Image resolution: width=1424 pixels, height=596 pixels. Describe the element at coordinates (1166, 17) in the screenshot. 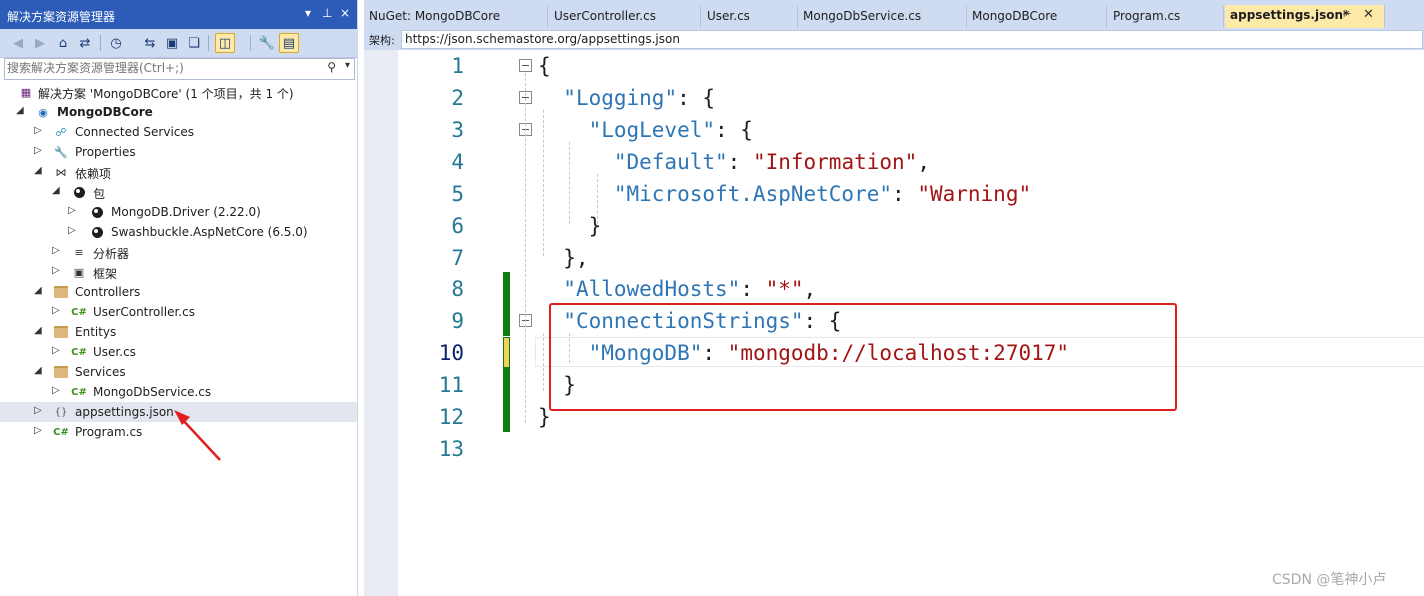

I see `tab-program: Program.cs` at that location.